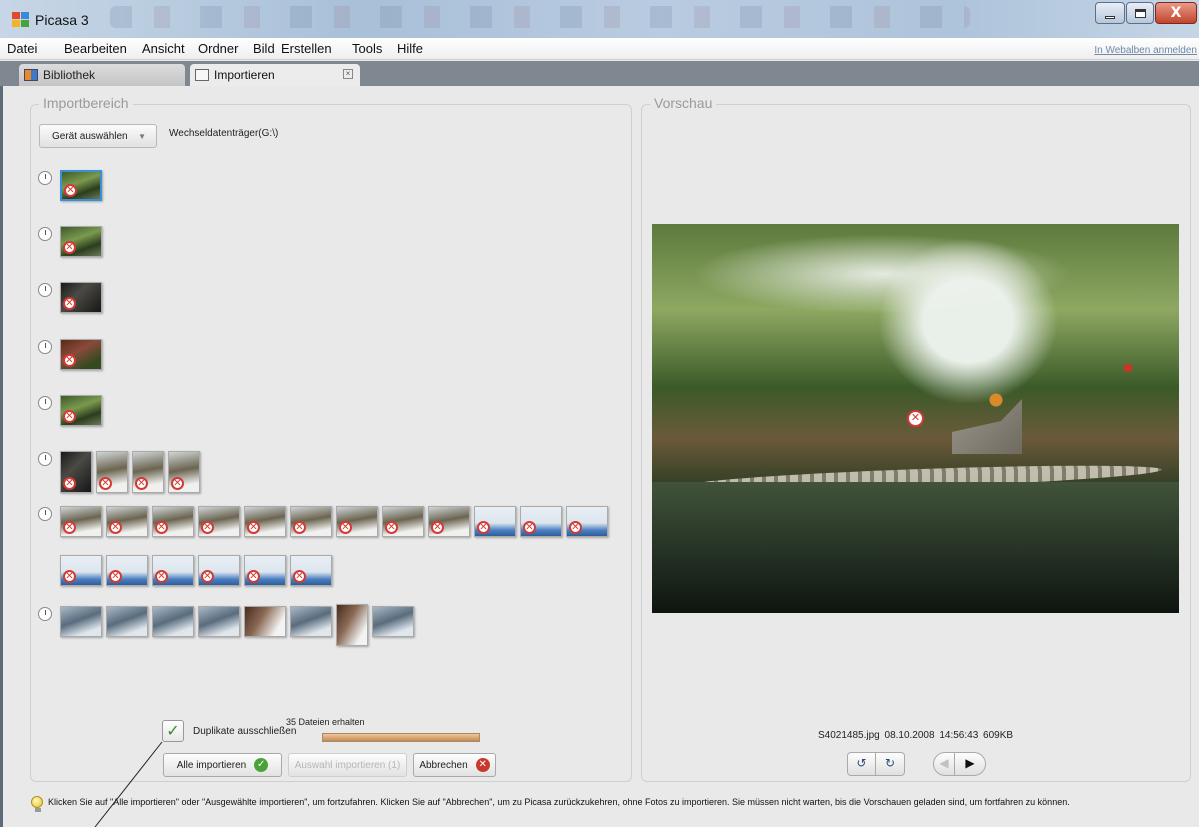  What do you see at coordinates (62, 20) in the screenshot?
I see `window-title: Picasa 3` at bounding box center [62, 20].